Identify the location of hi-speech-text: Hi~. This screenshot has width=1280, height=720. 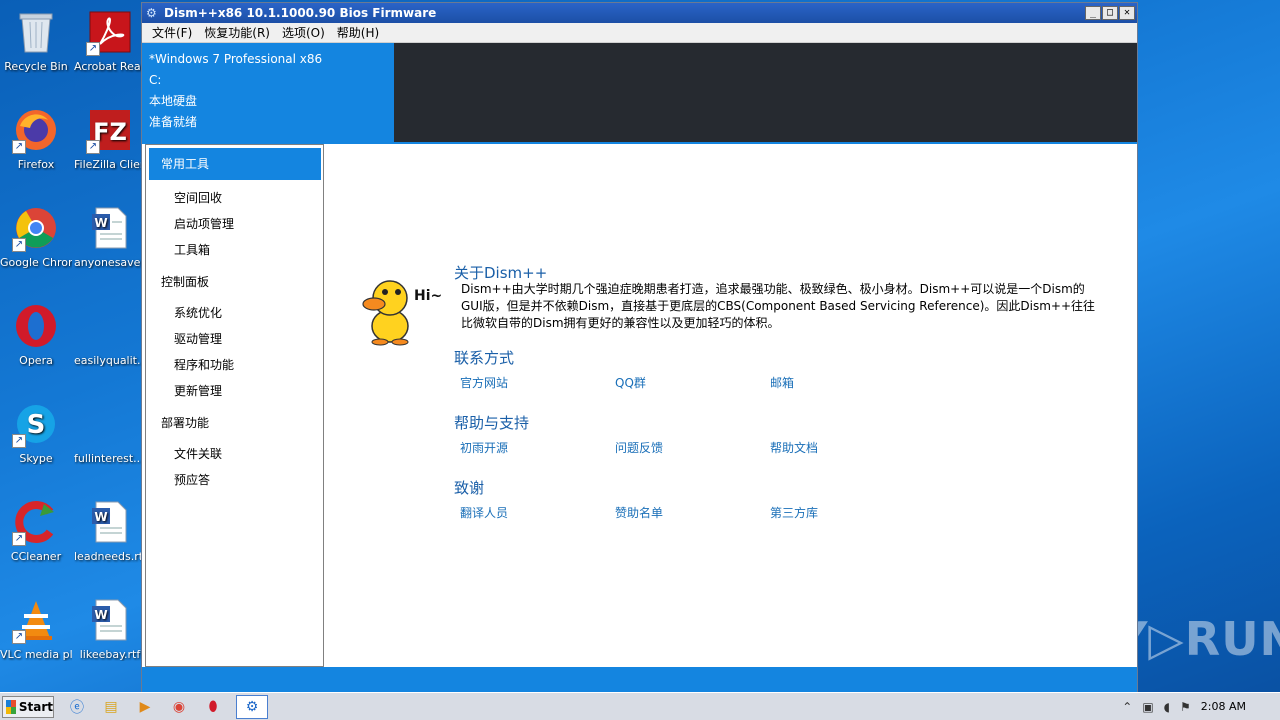
(428, 296).